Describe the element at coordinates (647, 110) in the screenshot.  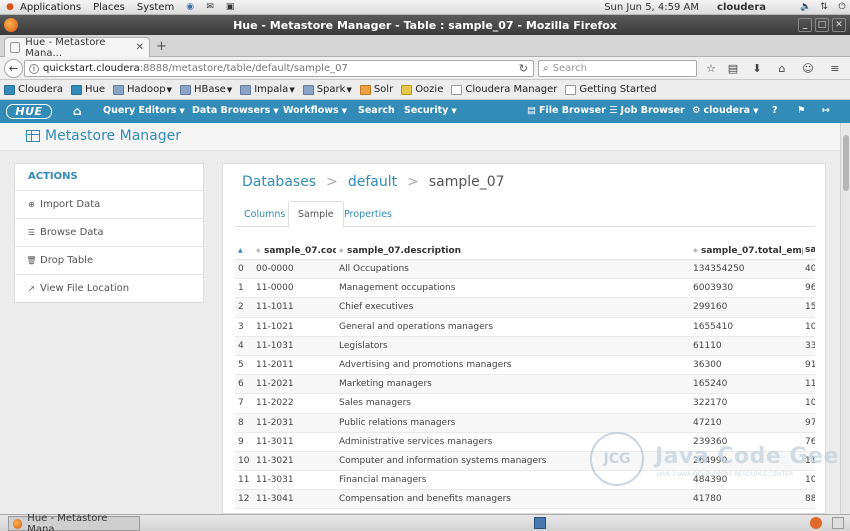
I see `job-browser-link: ☰ Job Browser` at that location.